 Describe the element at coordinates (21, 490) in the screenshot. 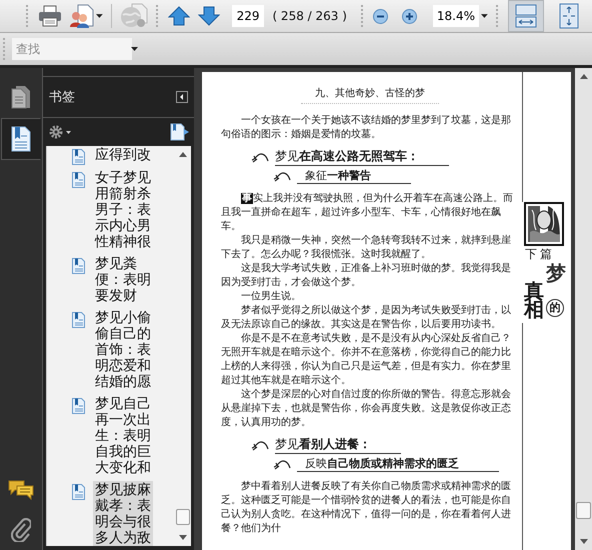

I see `comments-icon` at that location.